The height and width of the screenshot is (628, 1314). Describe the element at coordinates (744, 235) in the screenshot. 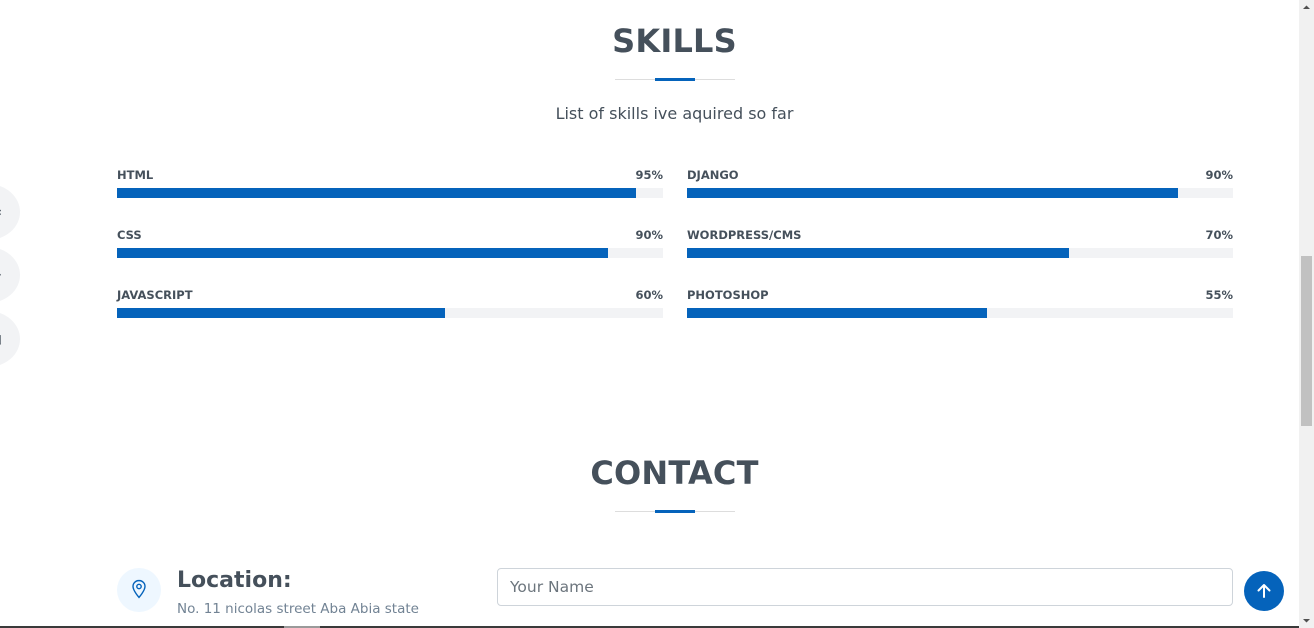

I see `skill-name: WORDPRESS/CMS` at that location.